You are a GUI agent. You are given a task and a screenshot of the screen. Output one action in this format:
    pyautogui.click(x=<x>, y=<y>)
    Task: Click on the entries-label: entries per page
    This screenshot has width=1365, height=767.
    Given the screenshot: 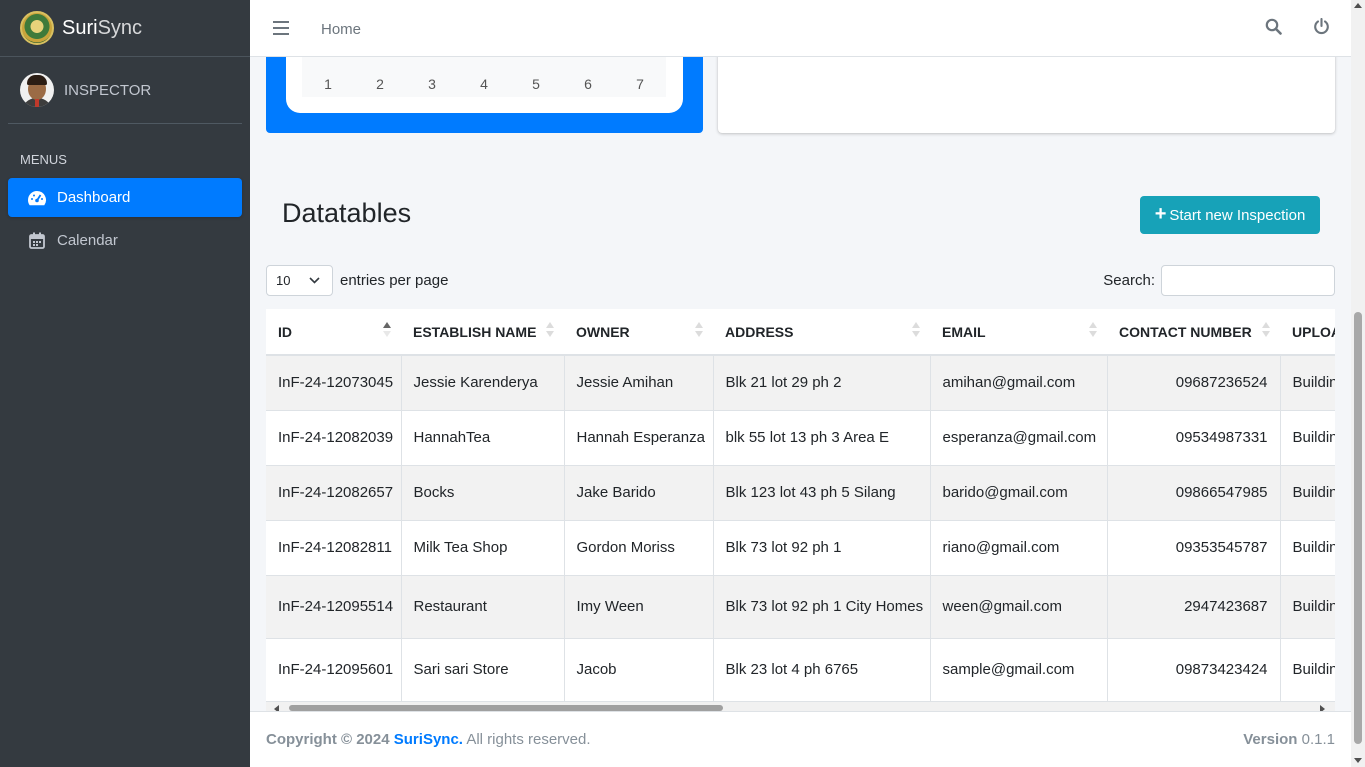 What is the action you would take?
    pyautogui.click(x=394, y=280)
    